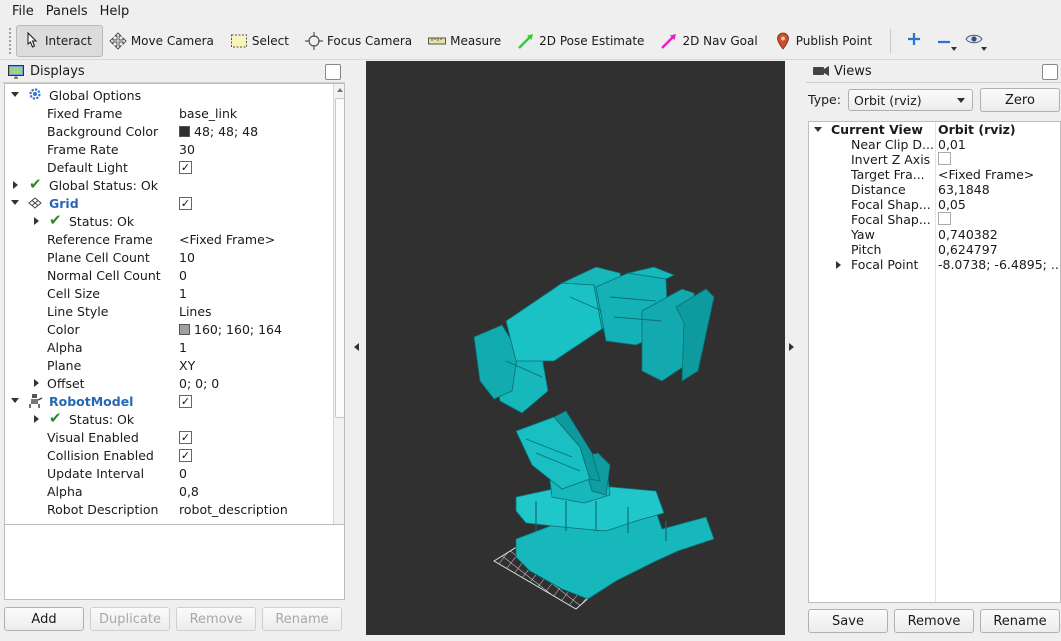 The image size is (1061, 641). I want to click on rename-display-button: Rename, so click(302, 619).